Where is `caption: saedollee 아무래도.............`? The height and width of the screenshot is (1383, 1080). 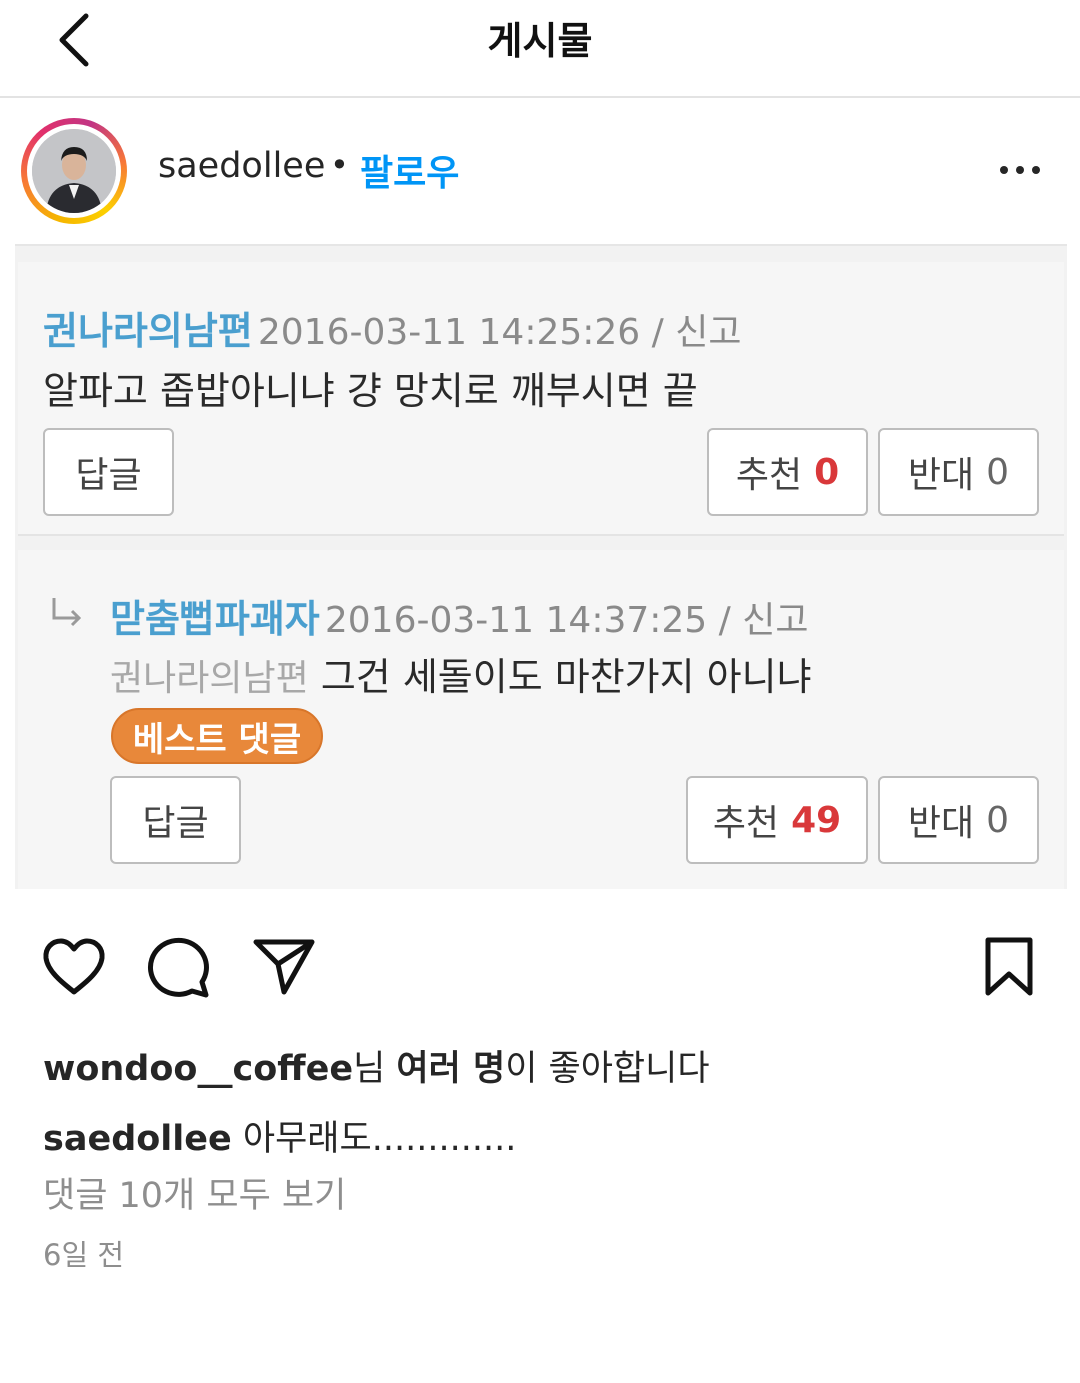 caption: saedollee 아무래도............. is located at coordinates (279, 1135).